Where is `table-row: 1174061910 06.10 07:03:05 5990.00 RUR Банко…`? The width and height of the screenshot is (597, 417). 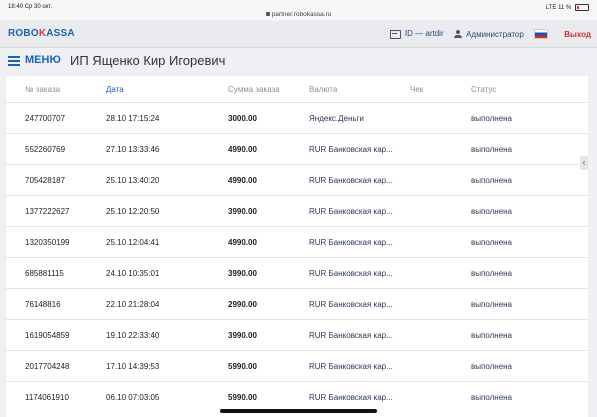
table-row: 1174061910 06.10 07:03:05 5990.00 RUR Банко… is located at coordinates (297, 396).